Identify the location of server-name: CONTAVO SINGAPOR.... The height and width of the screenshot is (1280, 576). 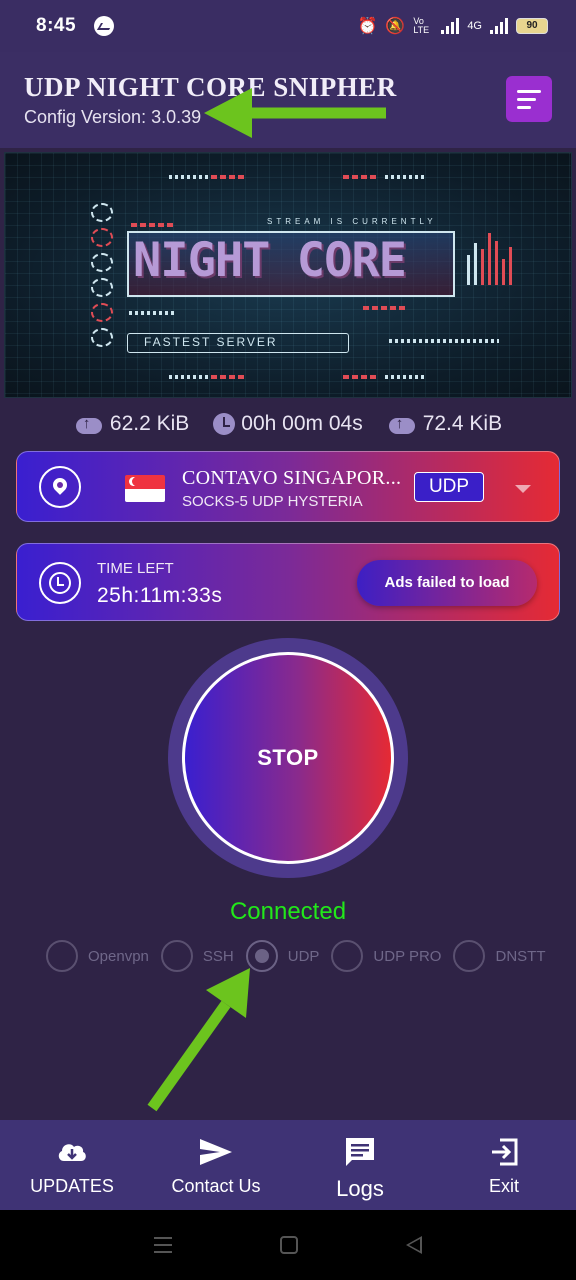
(292, 478).